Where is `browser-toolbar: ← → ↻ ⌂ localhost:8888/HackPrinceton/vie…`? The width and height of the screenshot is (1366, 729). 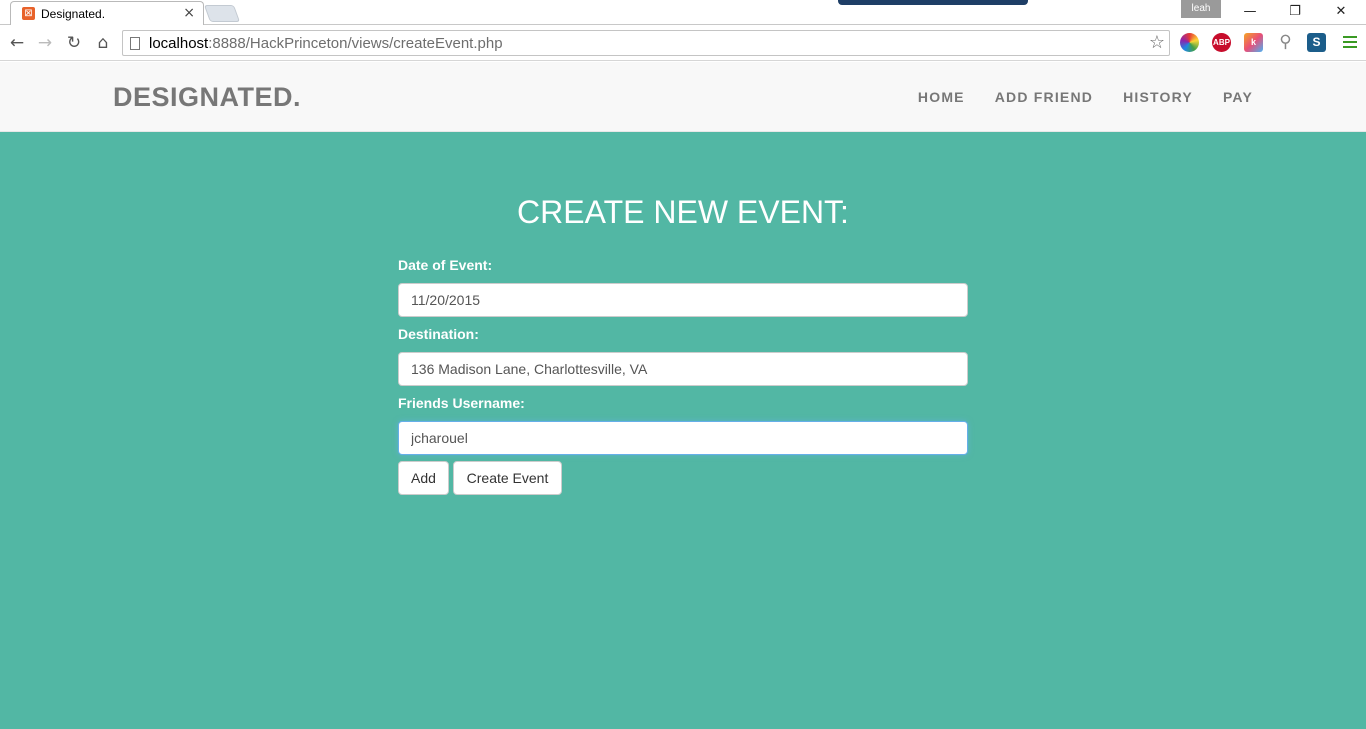 browser-toolbar: ← → ↻ ⌂ localhost:8888/HackPrinceton/vie… is located at coordinates (683, 43).